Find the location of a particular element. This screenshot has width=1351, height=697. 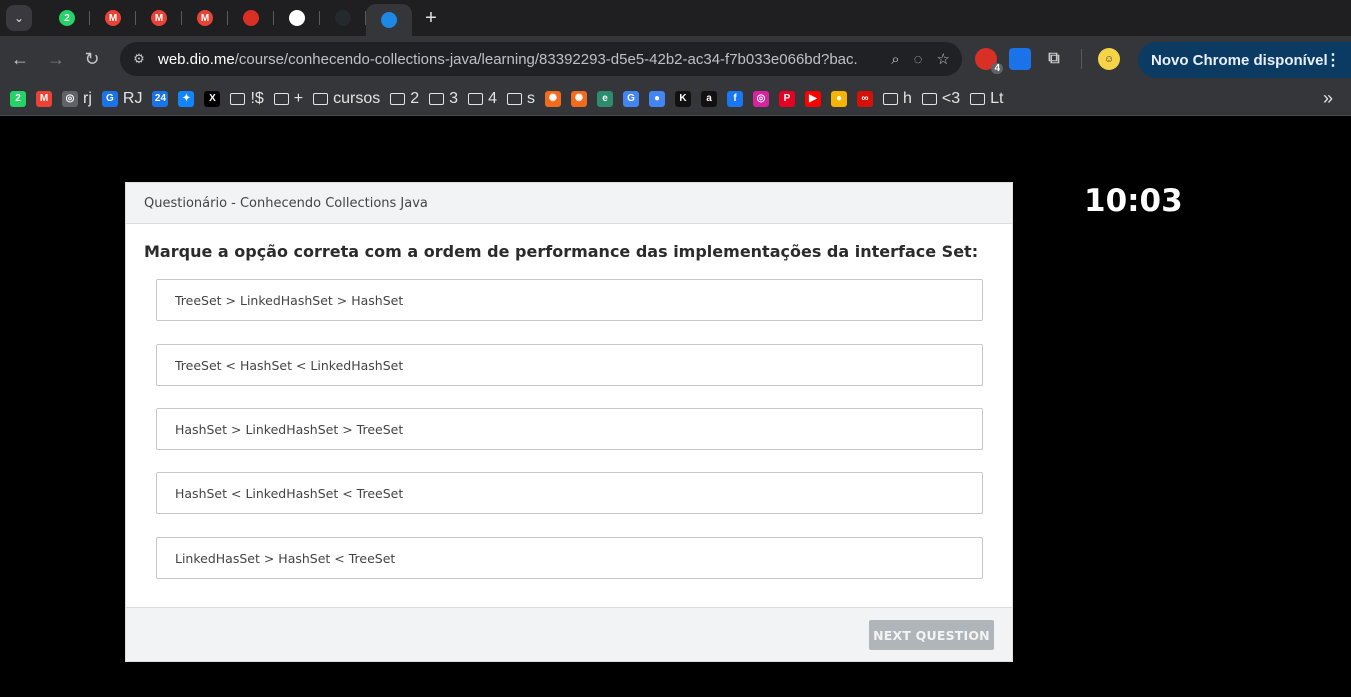

bookmark-folder: + is located at coordinates (288, 98).